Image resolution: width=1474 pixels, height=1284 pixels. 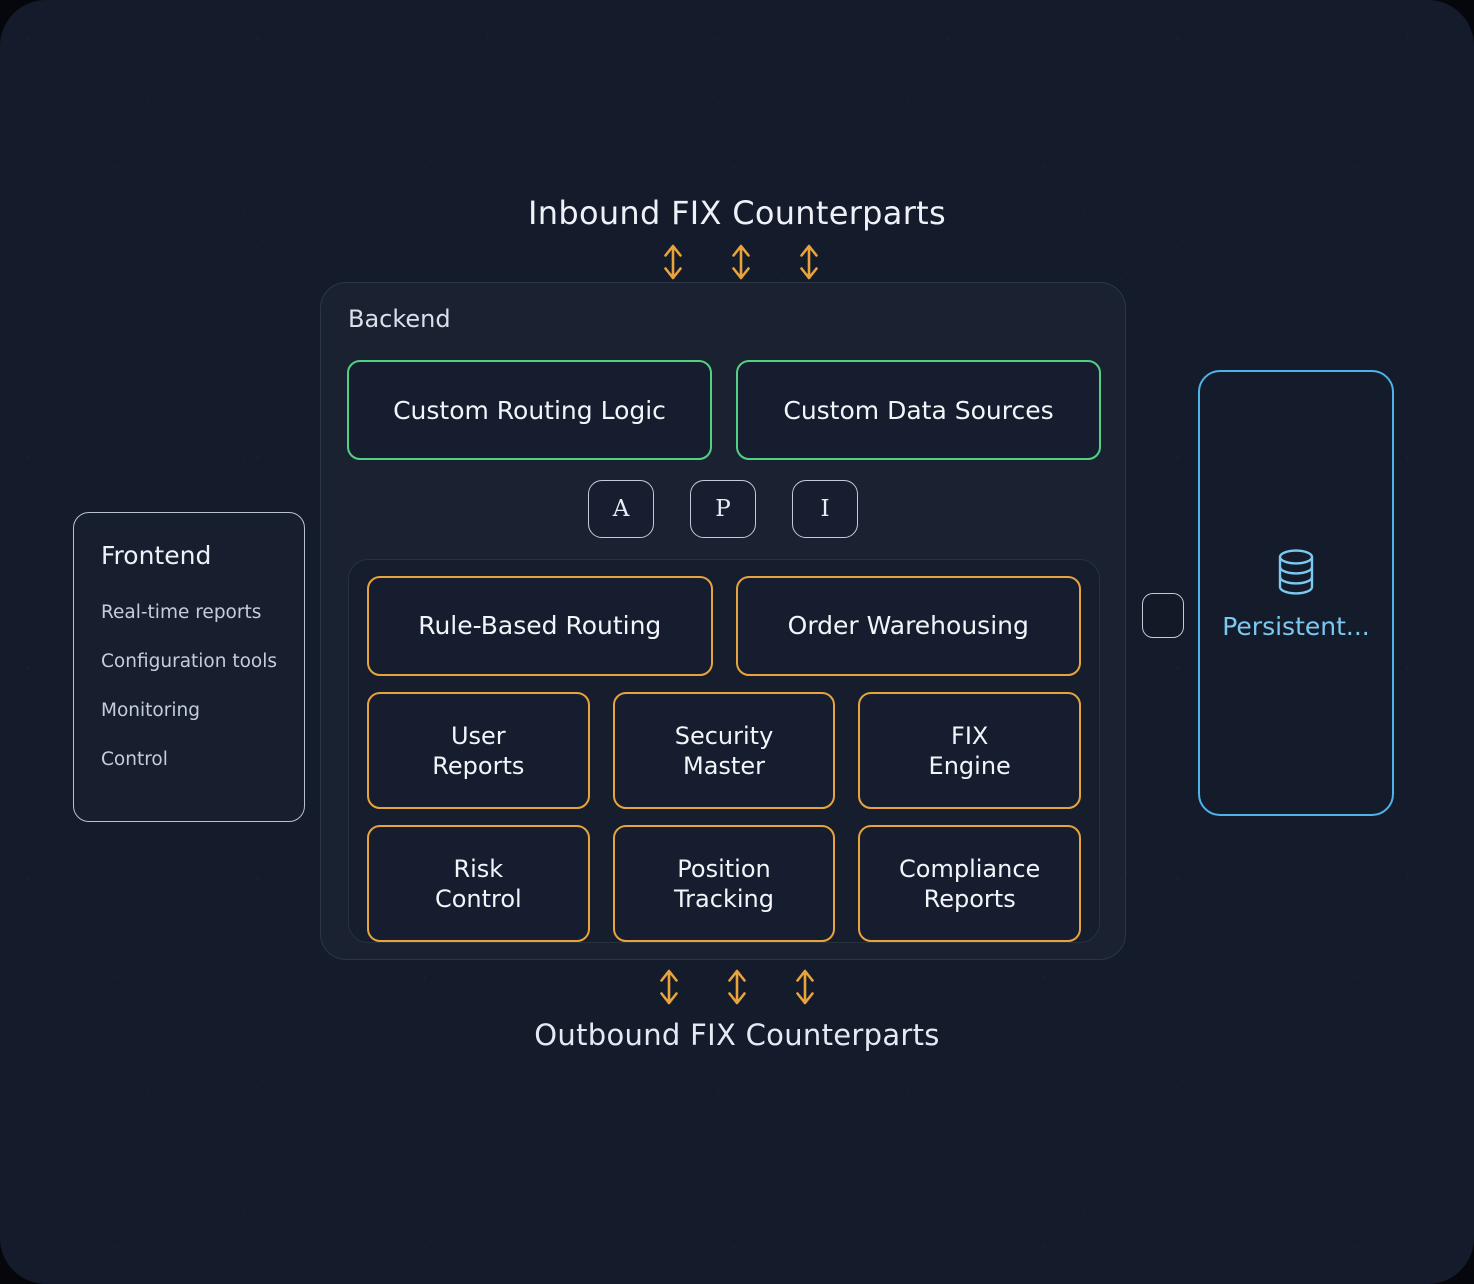 I want to click on services-row-2: User Reports Security Master FIX Engine, so click(x=724, y=750).